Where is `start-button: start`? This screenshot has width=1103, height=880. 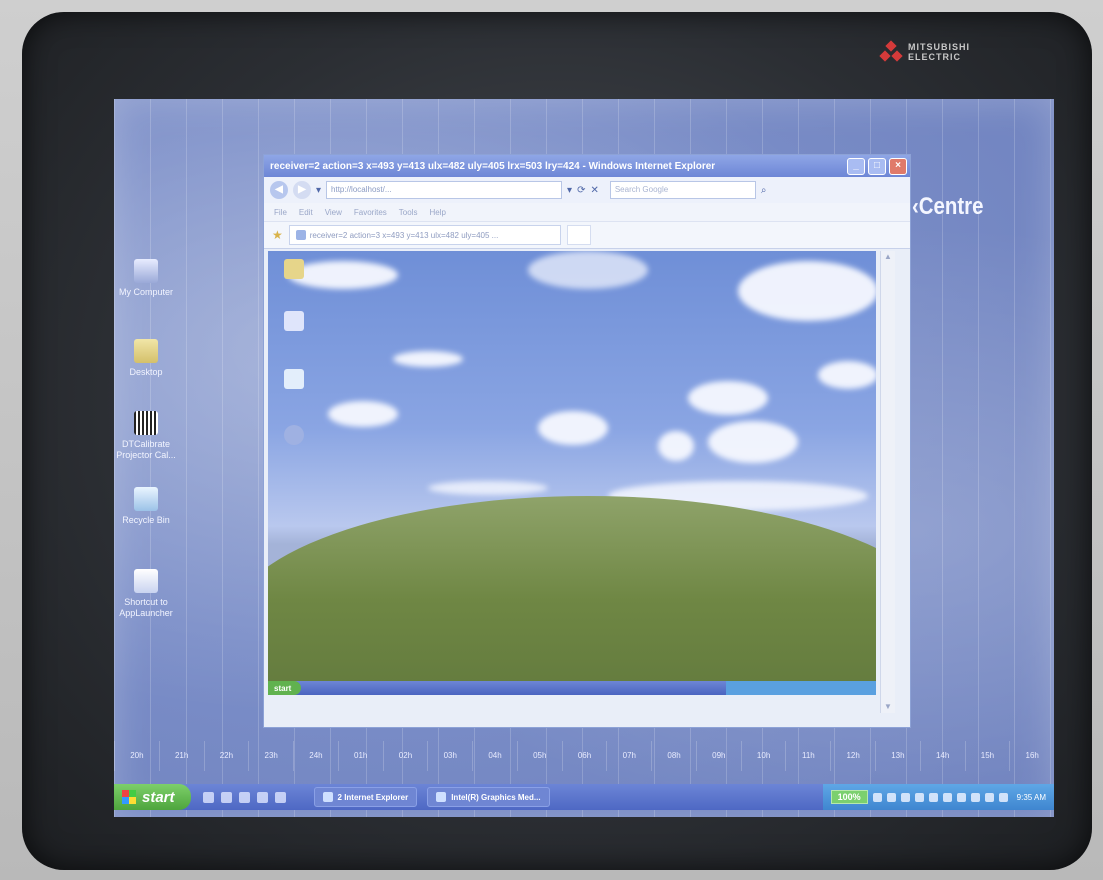 start-button: start is located at coordinates (152, 797).